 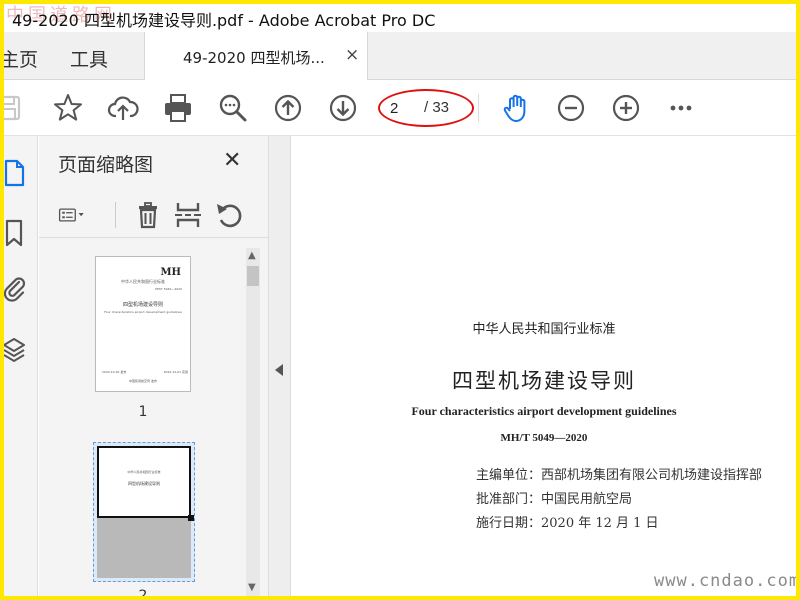 What do you see at coordinates (143, 412) in the screenshot?
I see `thumbnail-label-1: 1` at bounding box center [143, 412].